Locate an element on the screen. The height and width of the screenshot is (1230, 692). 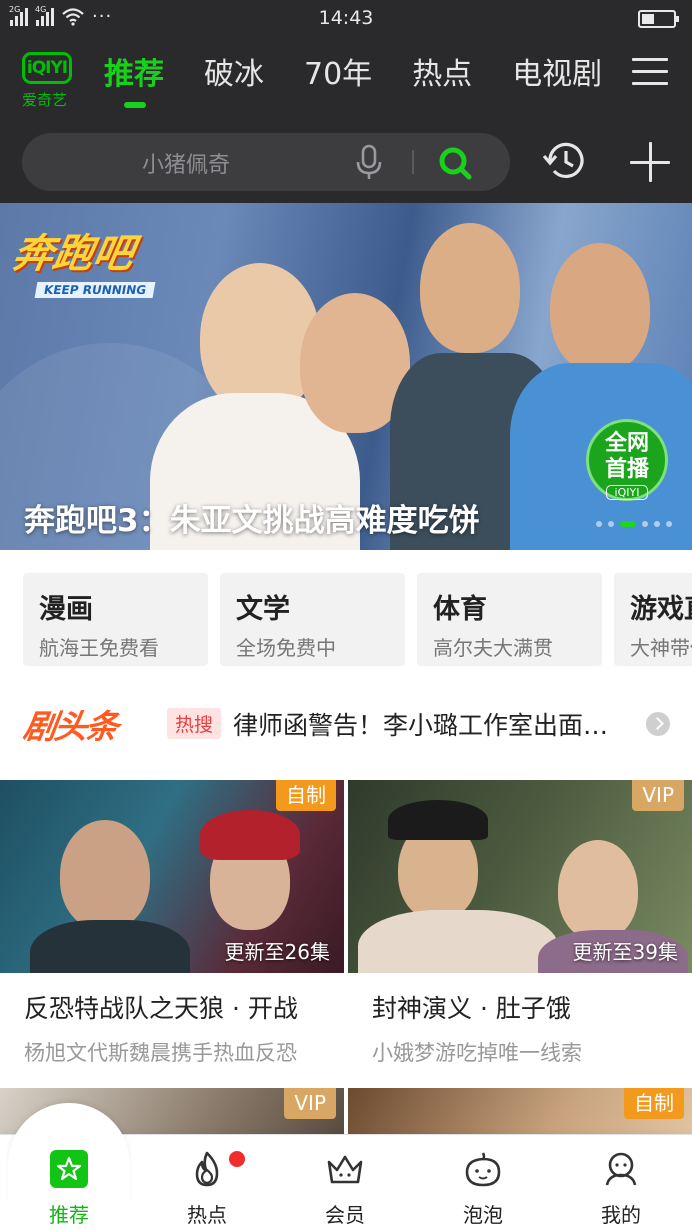
flame-icon is located at coordinates (207, 1169).